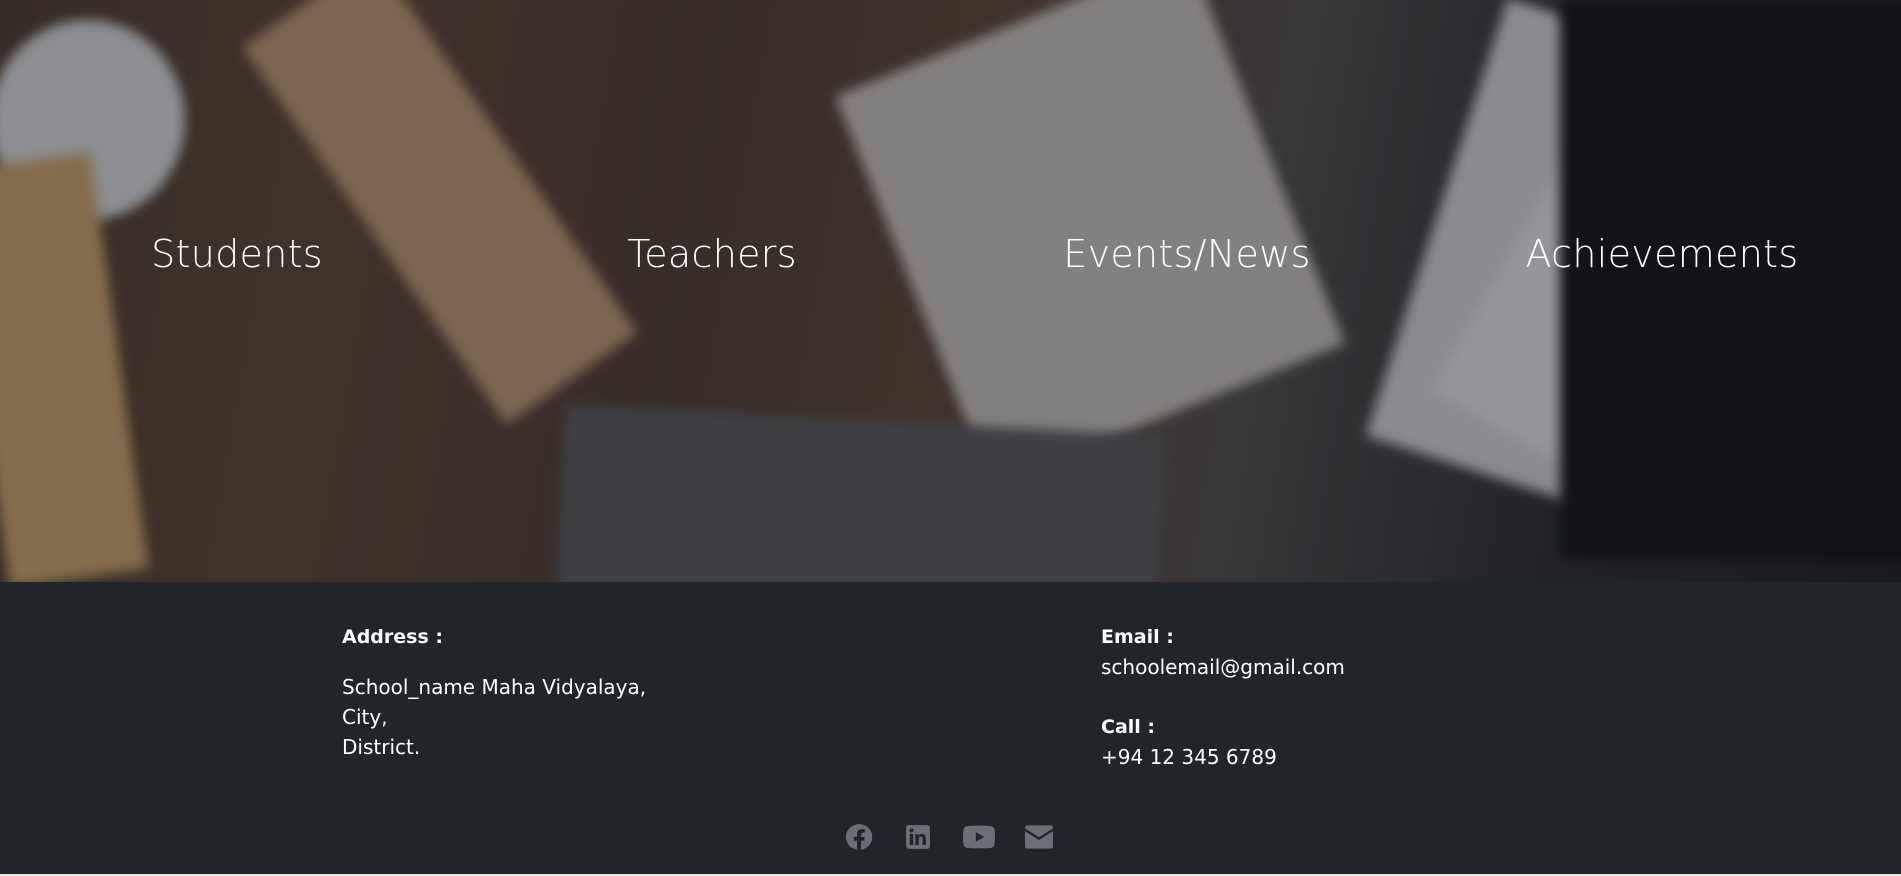 The image size is (1901, 876). Describe the element at coordinates (1223, 757) in the screenshot. I see `phone-value: +94 12 345 6789` at that location.